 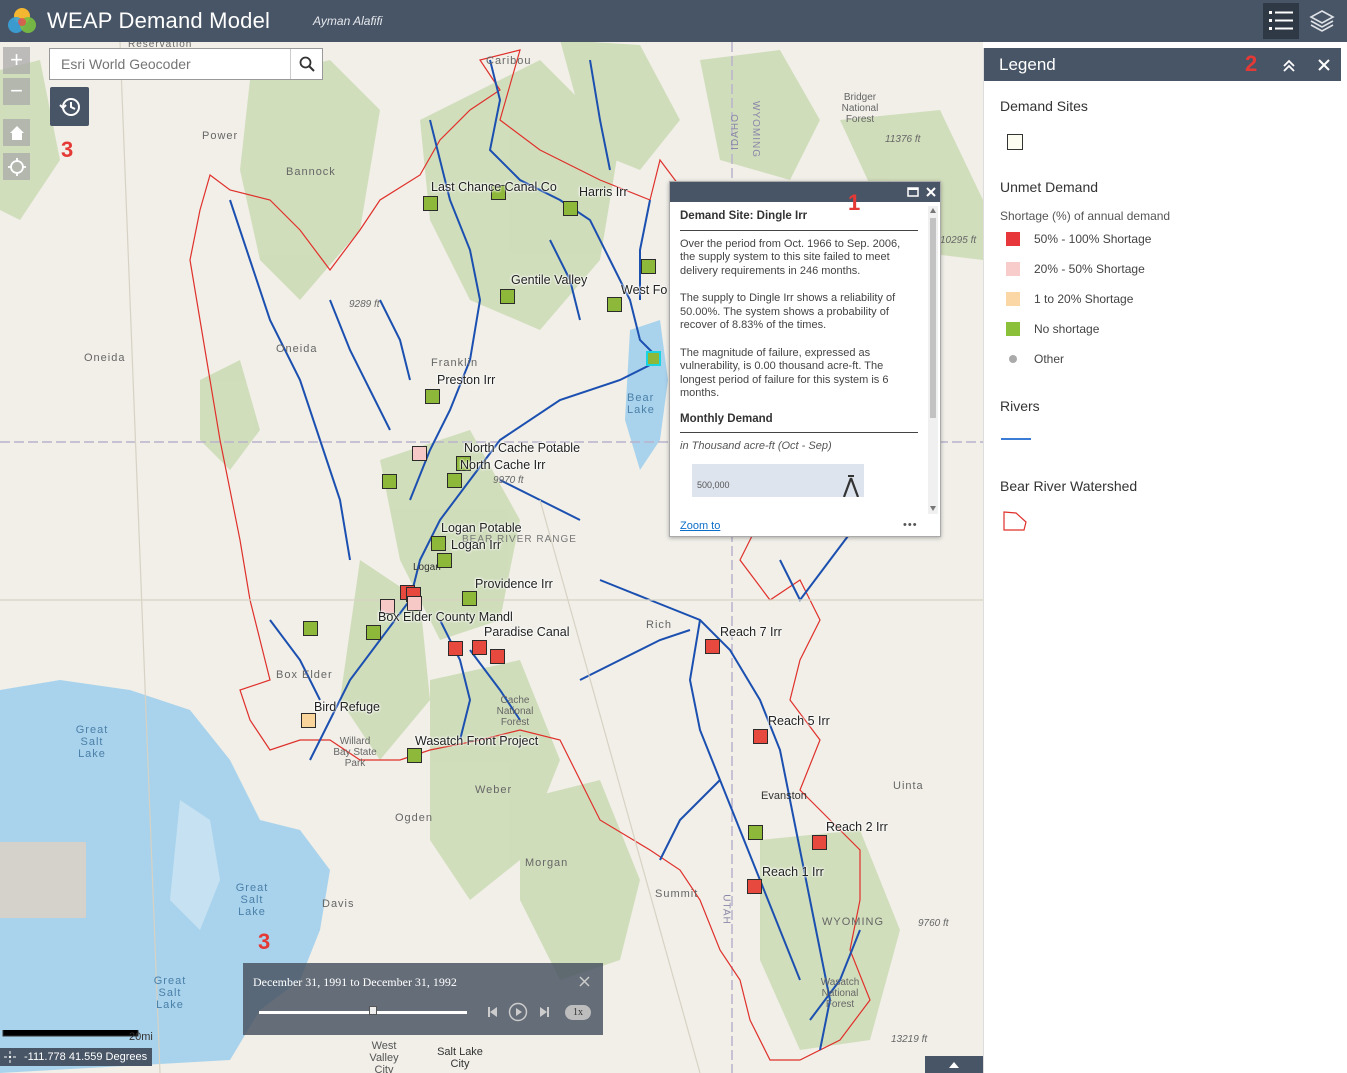 I want to click on time-slider-track, so click(x=363, y=1012).